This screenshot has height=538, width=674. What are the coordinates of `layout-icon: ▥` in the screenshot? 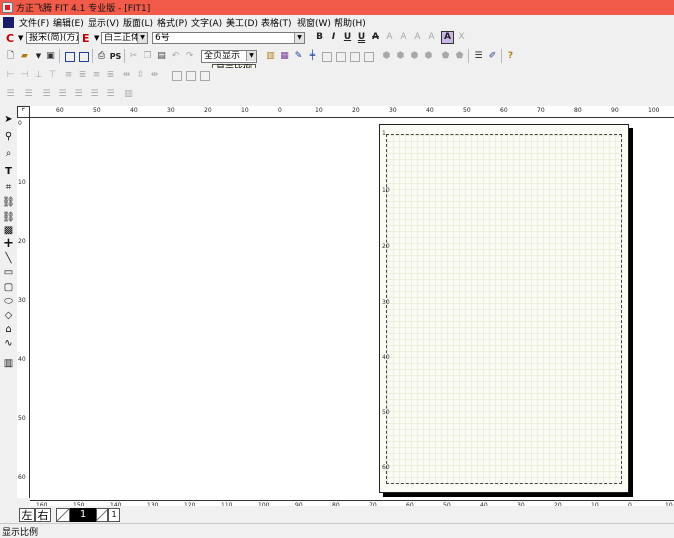 It's located at (270, 56).